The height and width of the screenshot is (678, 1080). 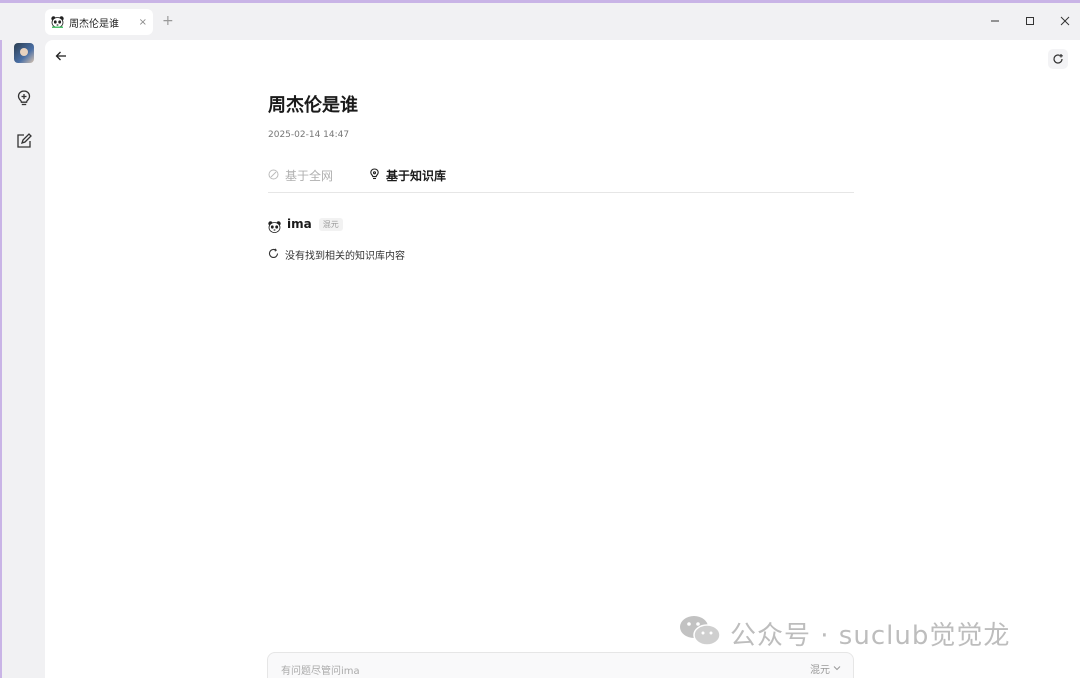 I want to click on new-tab-button: +, so click(x=168, y=21).